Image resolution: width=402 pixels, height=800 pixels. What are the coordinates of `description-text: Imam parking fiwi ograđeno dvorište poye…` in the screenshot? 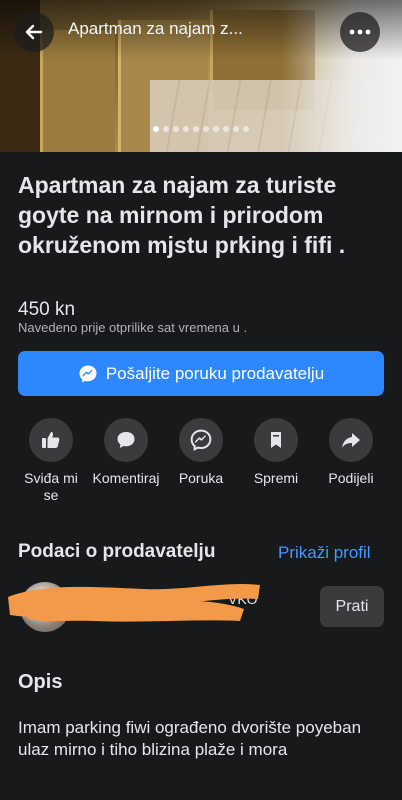 It's located at (190, 738).